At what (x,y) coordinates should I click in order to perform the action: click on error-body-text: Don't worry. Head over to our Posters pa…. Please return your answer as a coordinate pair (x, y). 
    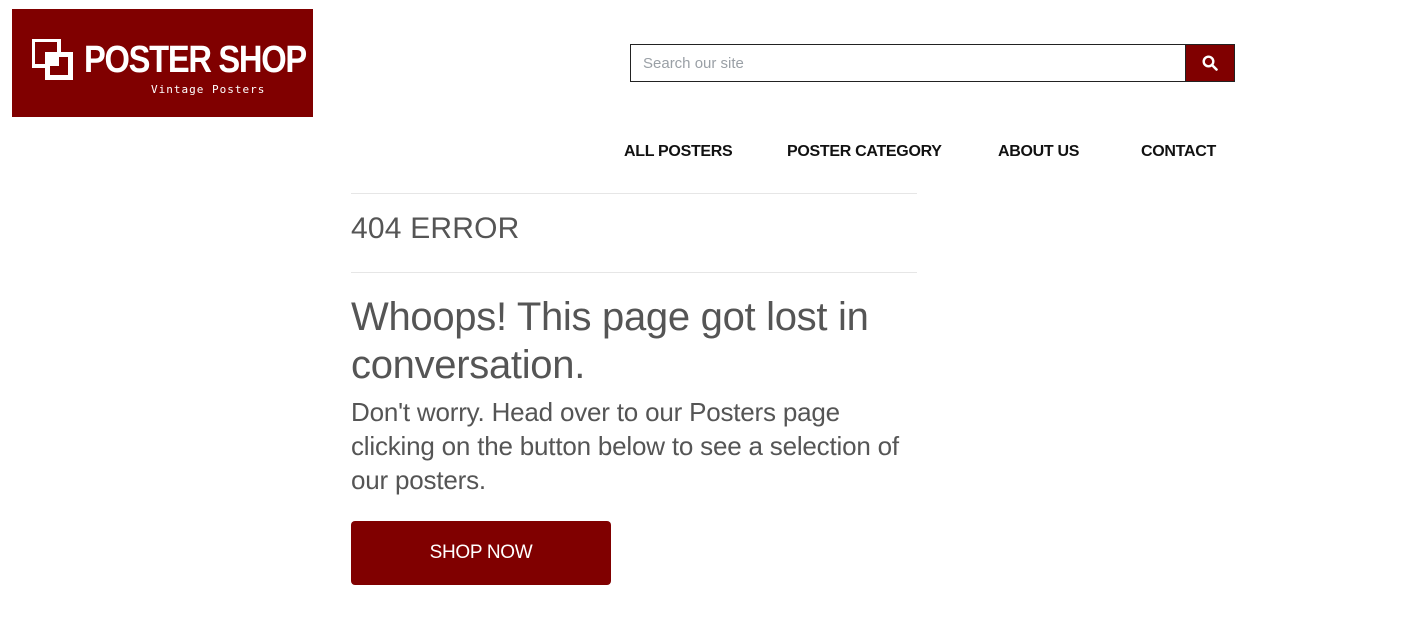
    Looking at the image, I should click on (625, 446).